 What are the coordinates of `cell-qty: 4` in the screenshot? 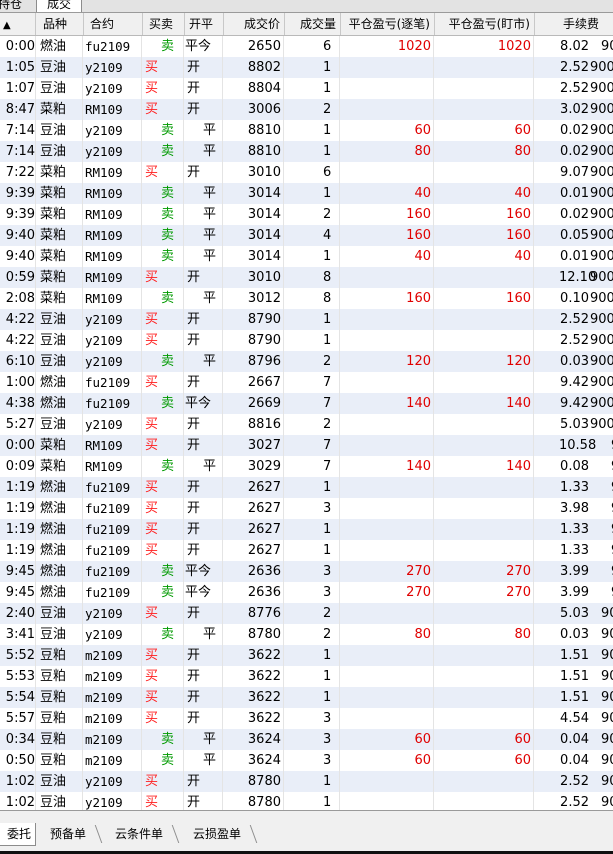 It's located at (312, 235).